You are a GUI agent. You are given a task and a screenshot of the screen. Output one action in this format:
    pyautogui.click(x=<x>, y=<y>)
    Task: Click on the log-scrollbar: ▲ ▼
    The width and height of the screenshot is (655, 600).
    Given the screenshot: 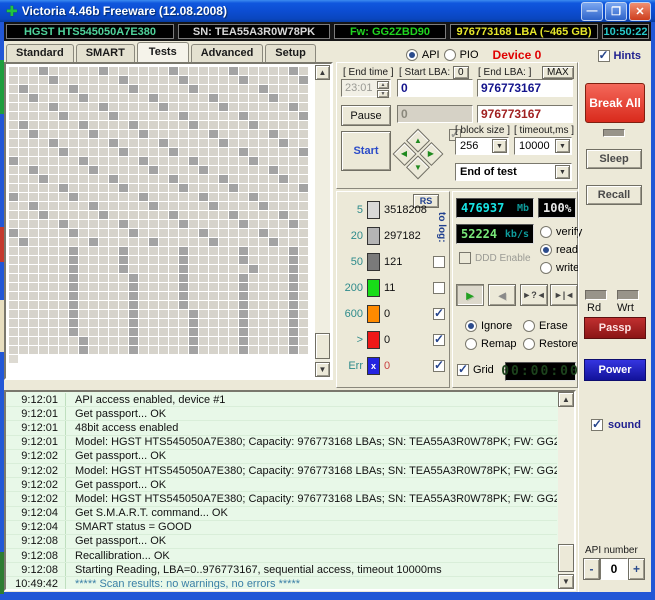 What is the action you would take?
    pyautogui.click(x=566, y=490)
    